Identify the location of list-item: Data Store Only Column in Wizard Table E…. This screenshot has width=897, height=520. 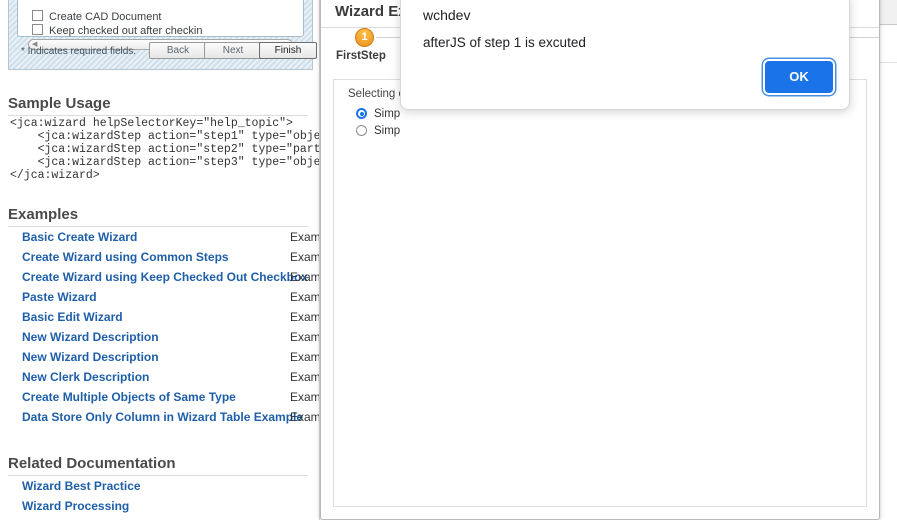
(160, 420).